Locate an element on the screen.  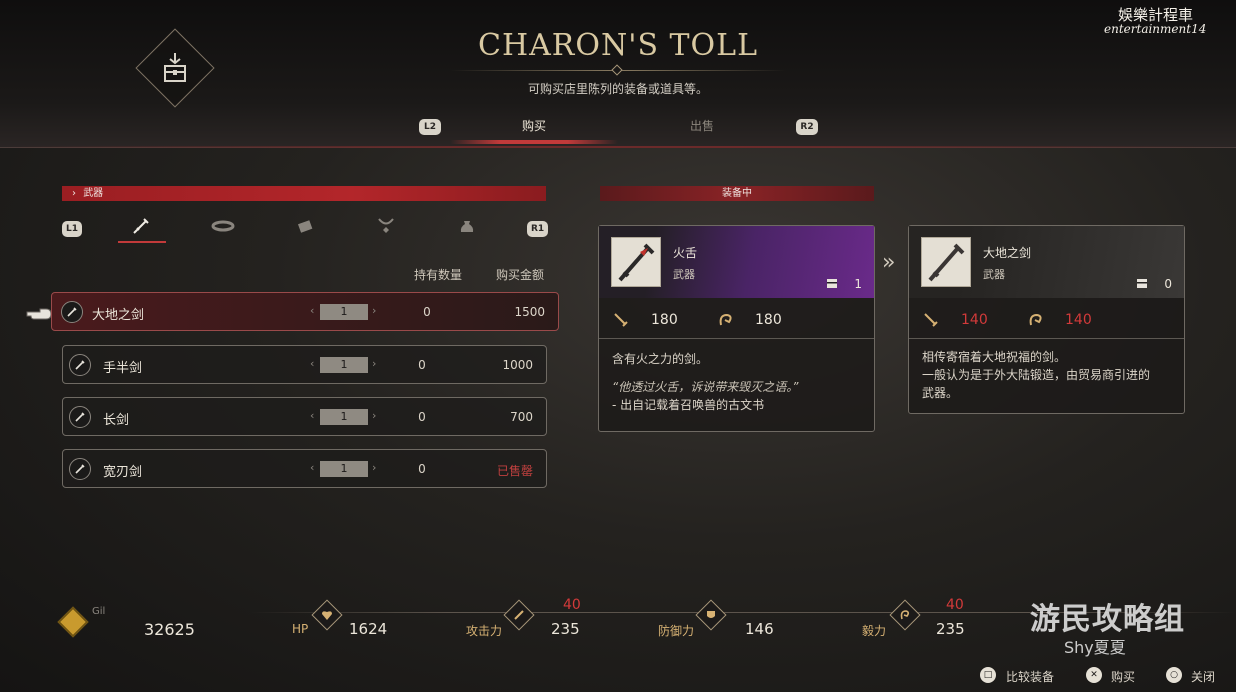
willpower-icon is located at coordinates (1035, 319).